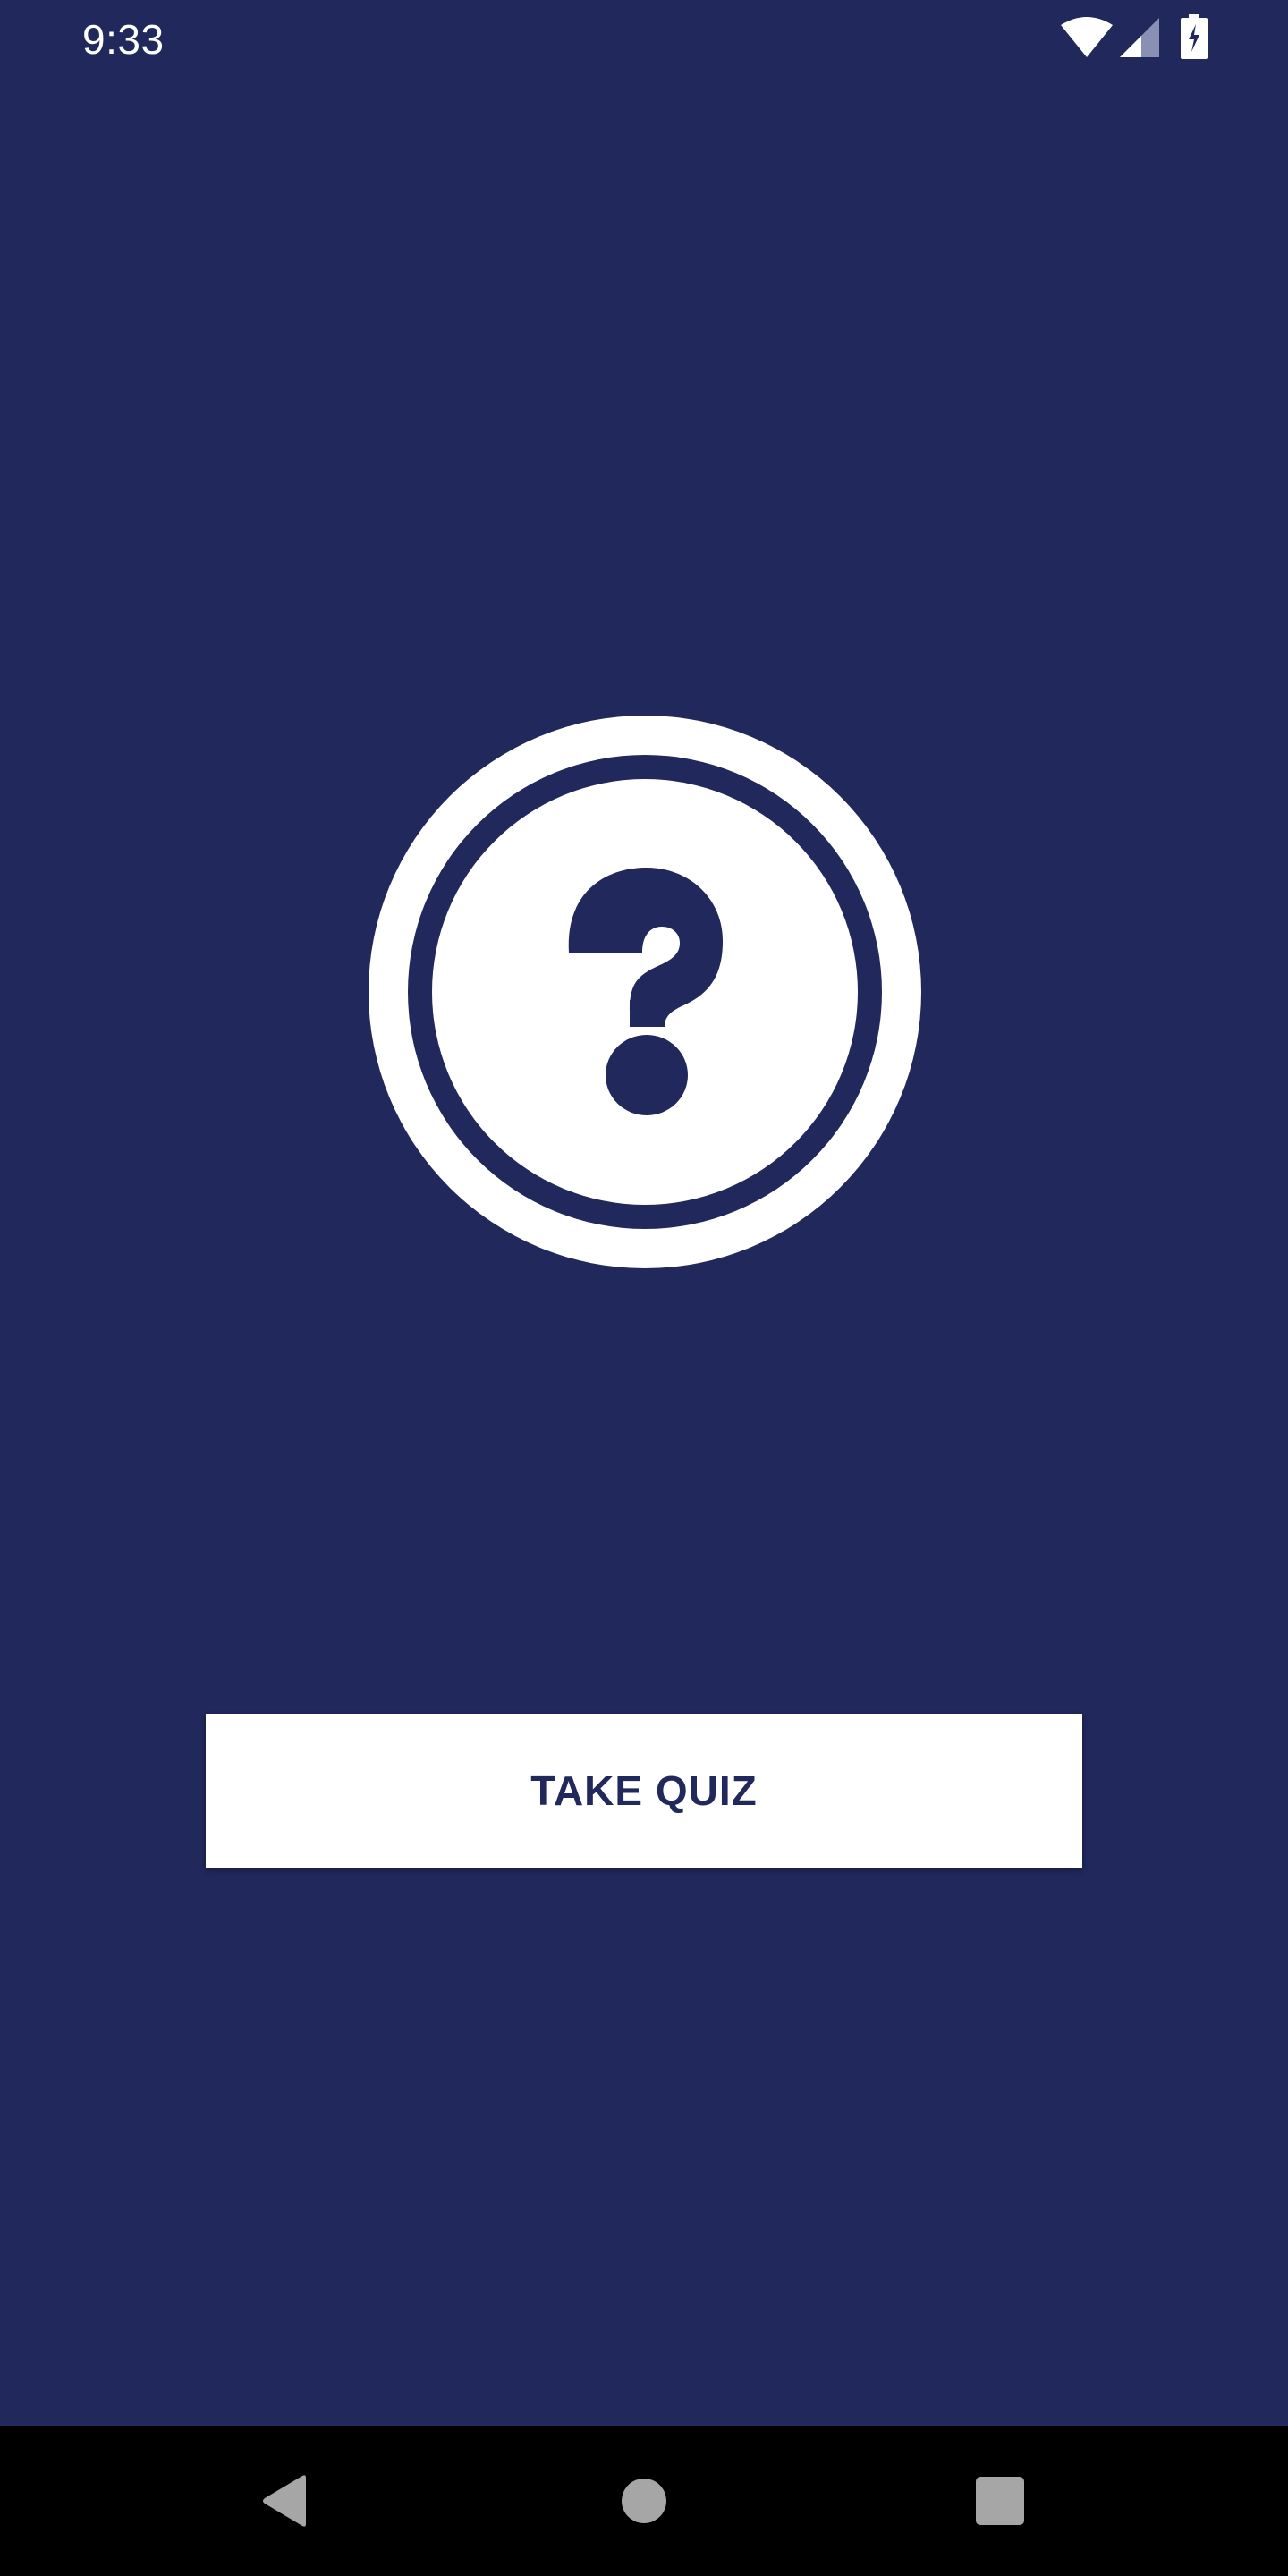 The height and width of the screenshot is (2576, 1288). I want to click on status-icons, so click(1145, 39).